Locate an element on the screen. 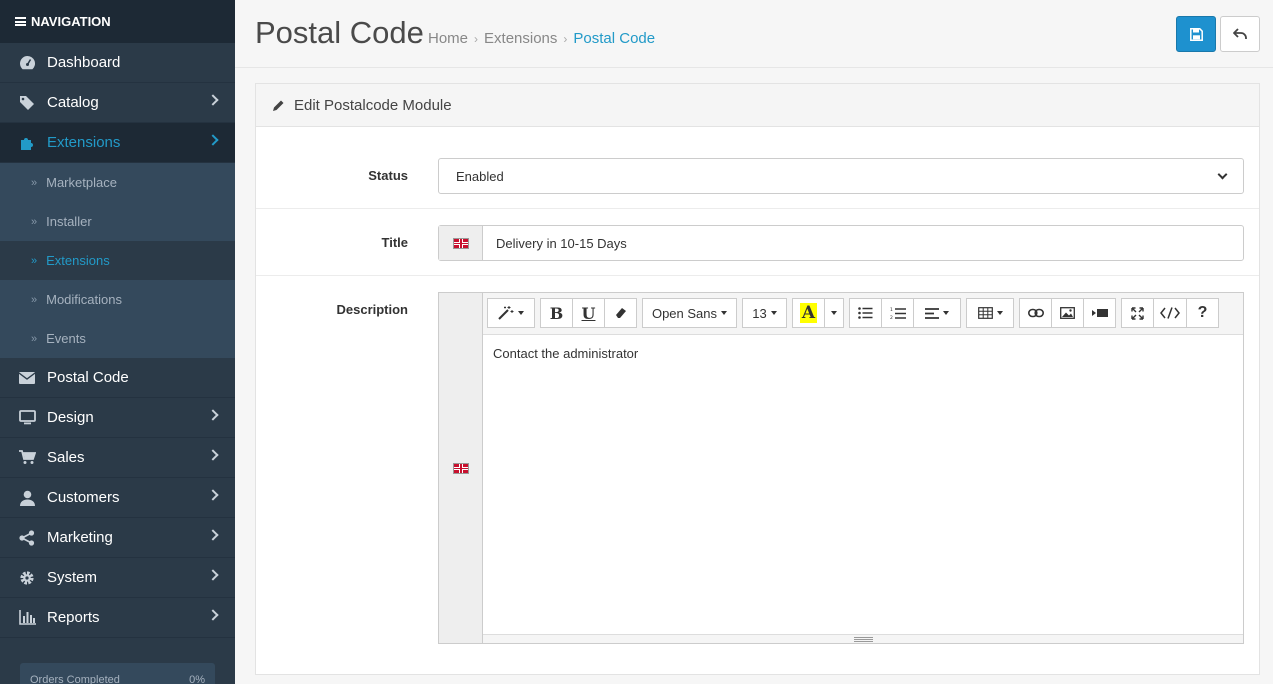  floppy-disk-icon is located at coordinates (1196, 34).